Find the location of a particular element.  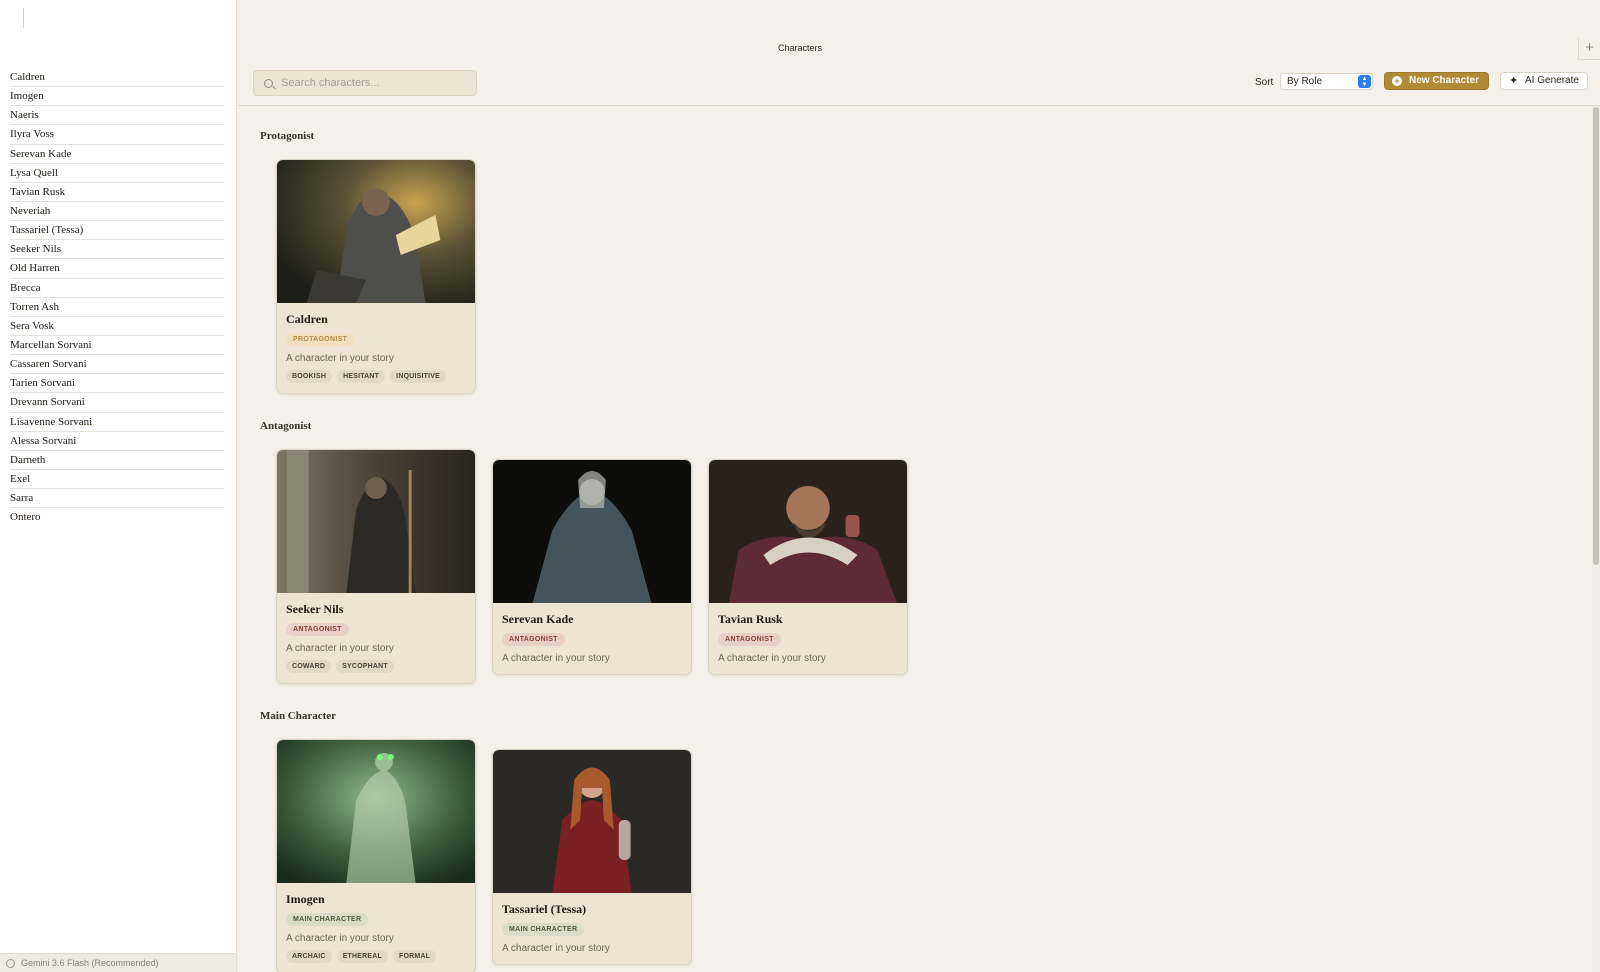

search-input is located at coordinates (376, 83).